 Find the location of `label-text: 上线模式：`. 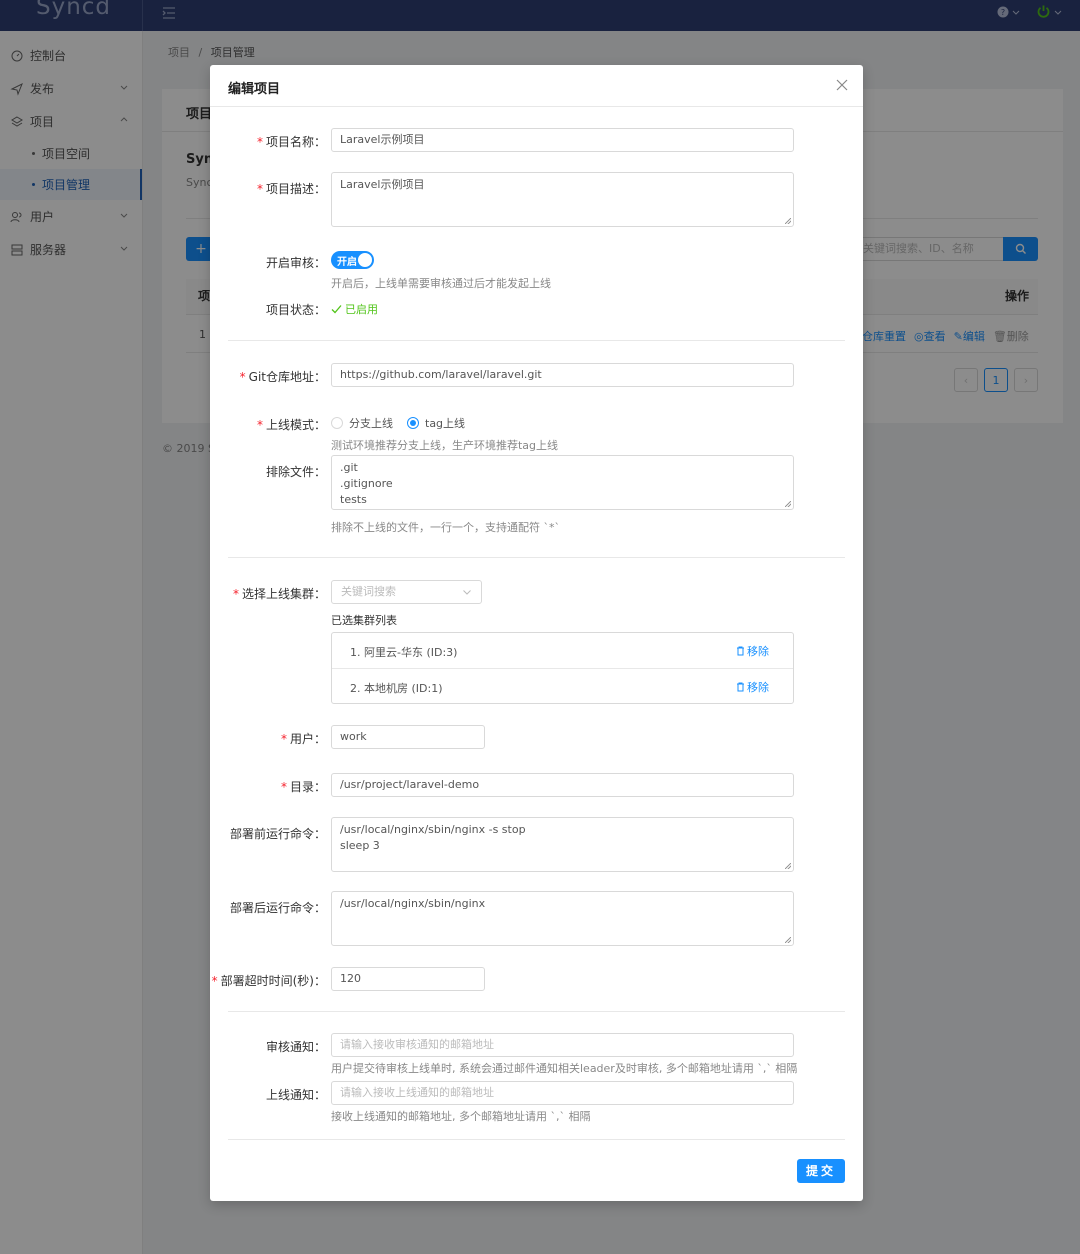

label-text: 上线模式： is located at coordinates (295, 425).